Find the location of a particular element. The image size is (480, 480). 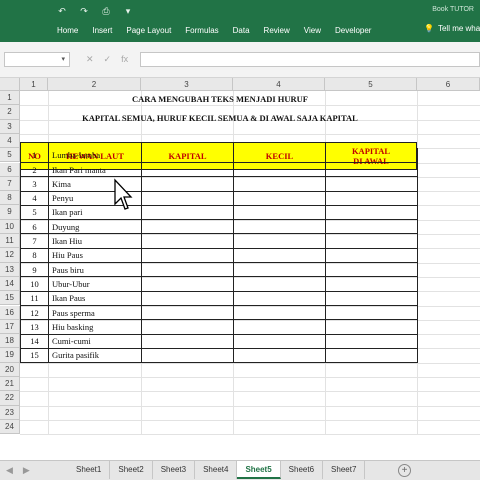

sheet-tab-sheet2: Sheet2 is located at coordinates (131, 470).